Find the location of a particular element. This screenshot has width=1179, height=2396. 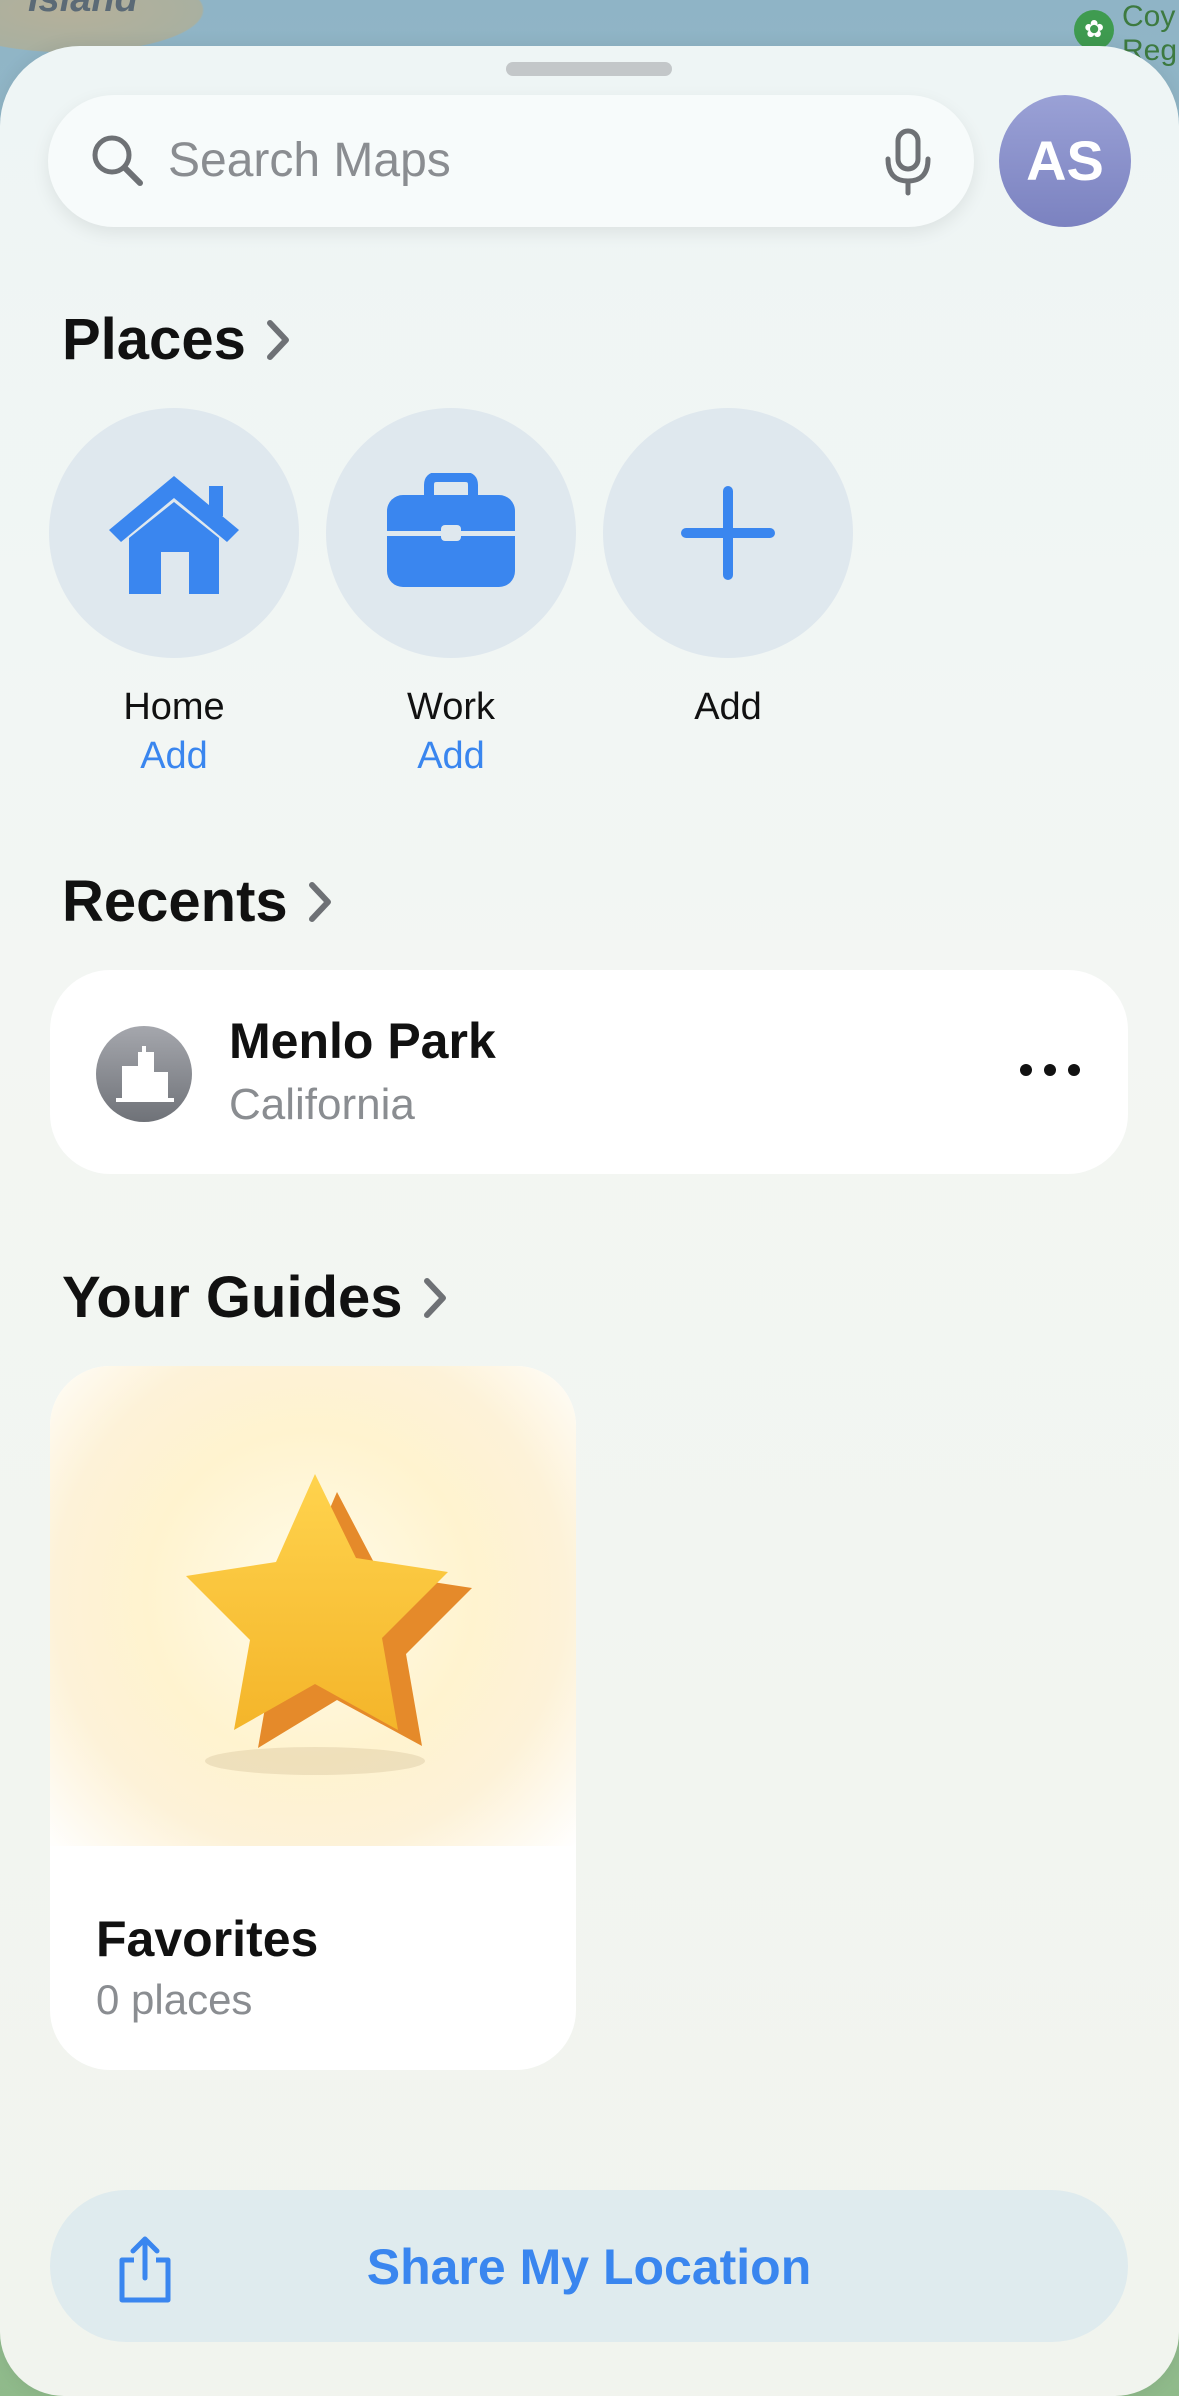

city-icon is located at coordinates (144, 1074).